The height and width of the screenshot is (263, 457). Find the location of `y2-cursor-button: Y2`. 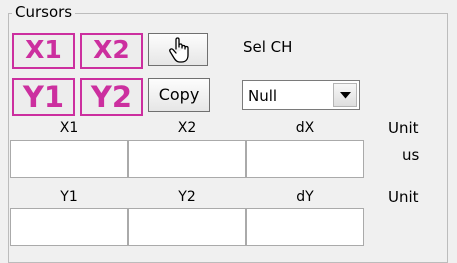

y2-cursor-button: Y2 is located at coordinates (111, 97).